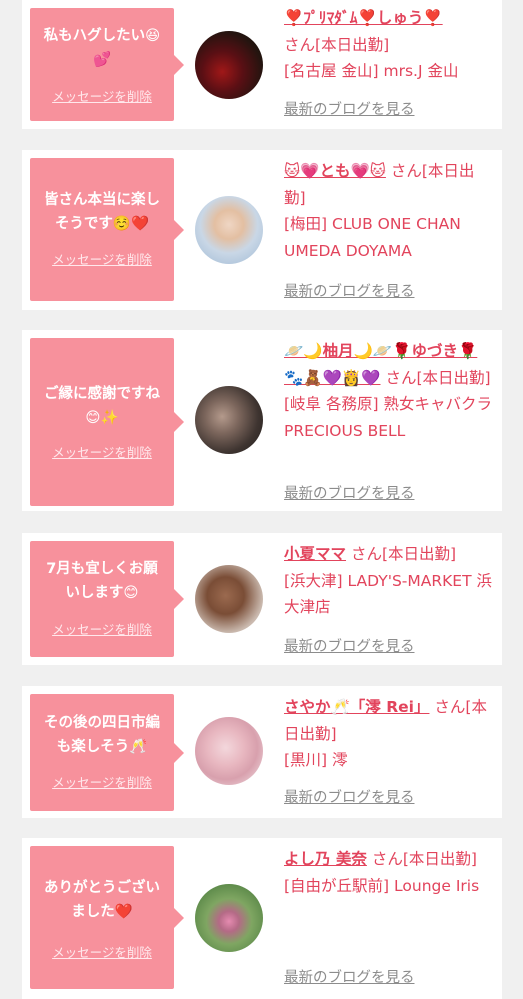  What do you see at coordinates (102, 900) in the screenshot?
I see `message-text: ありがとうござい ました❤️` at bounding box center [102, 900].